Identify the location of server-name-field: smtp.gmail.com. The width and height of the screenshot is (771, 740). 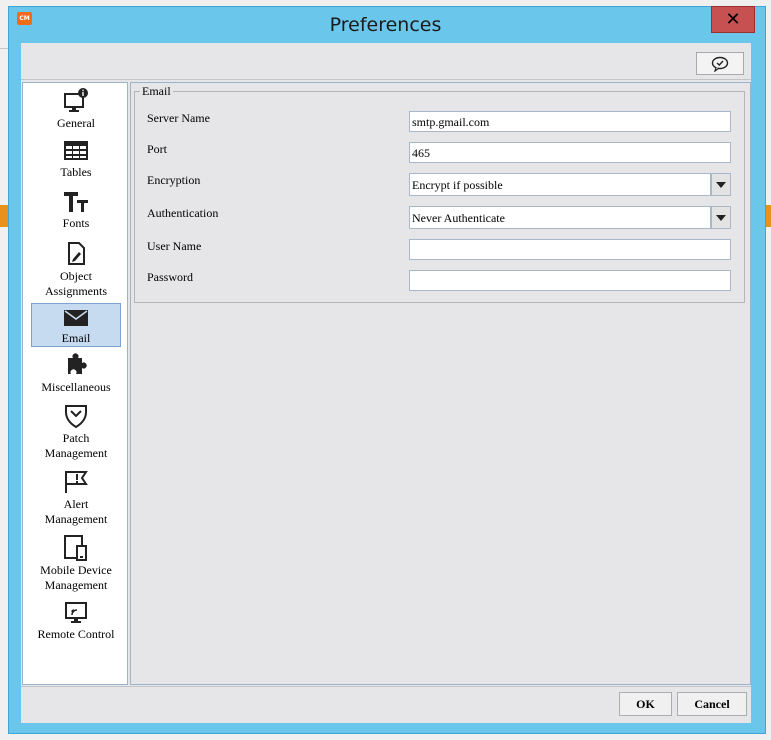
(570, 121).